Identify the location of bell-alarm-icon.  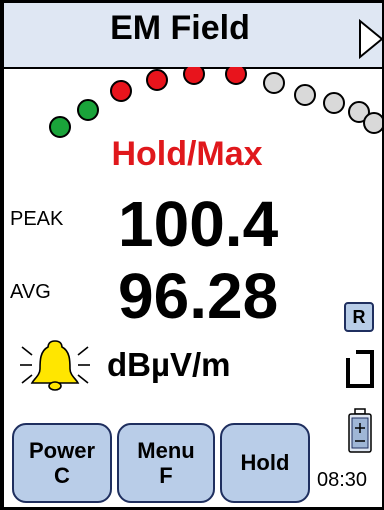
(55, 365).